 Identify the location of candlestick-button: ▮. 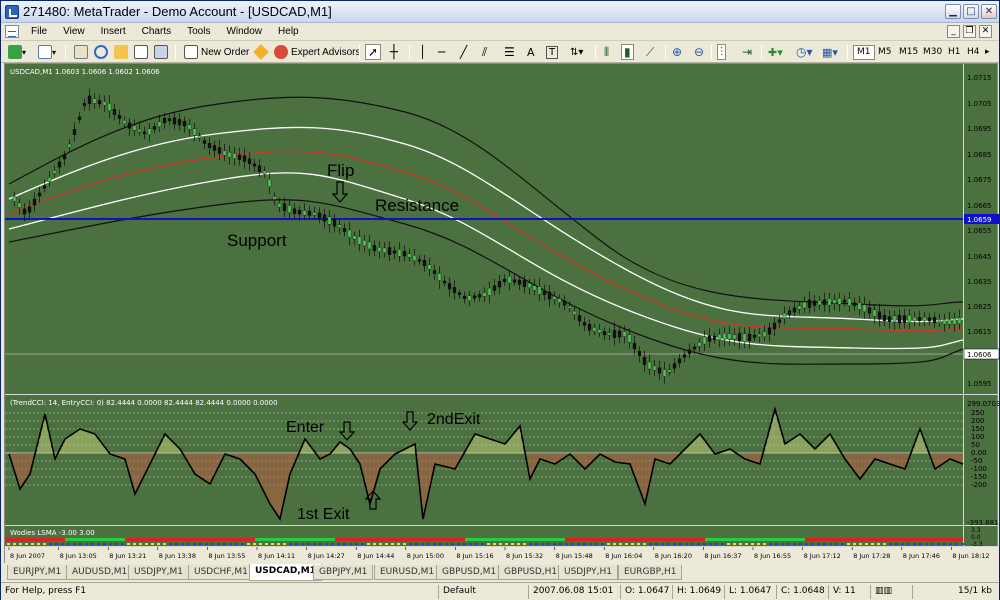
(627, 52).